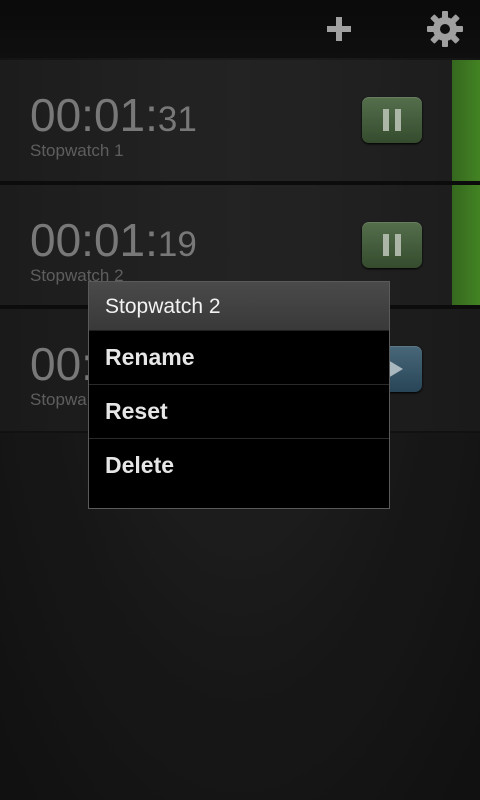 This screenshot has width=480, height=800. Describe the element at coordinates (239, 358) in the screenshot. I see `menu-item-rename: Rename` at that location.